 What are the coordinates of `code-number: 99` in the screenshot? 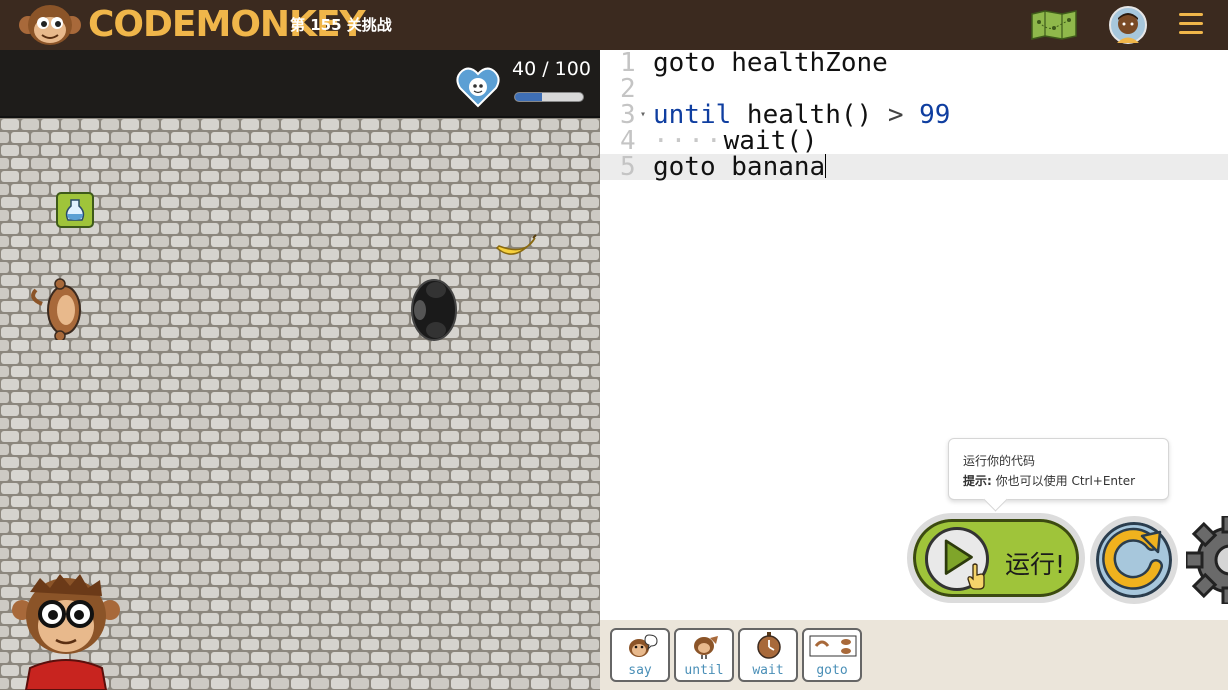 It's located at (927, 115).